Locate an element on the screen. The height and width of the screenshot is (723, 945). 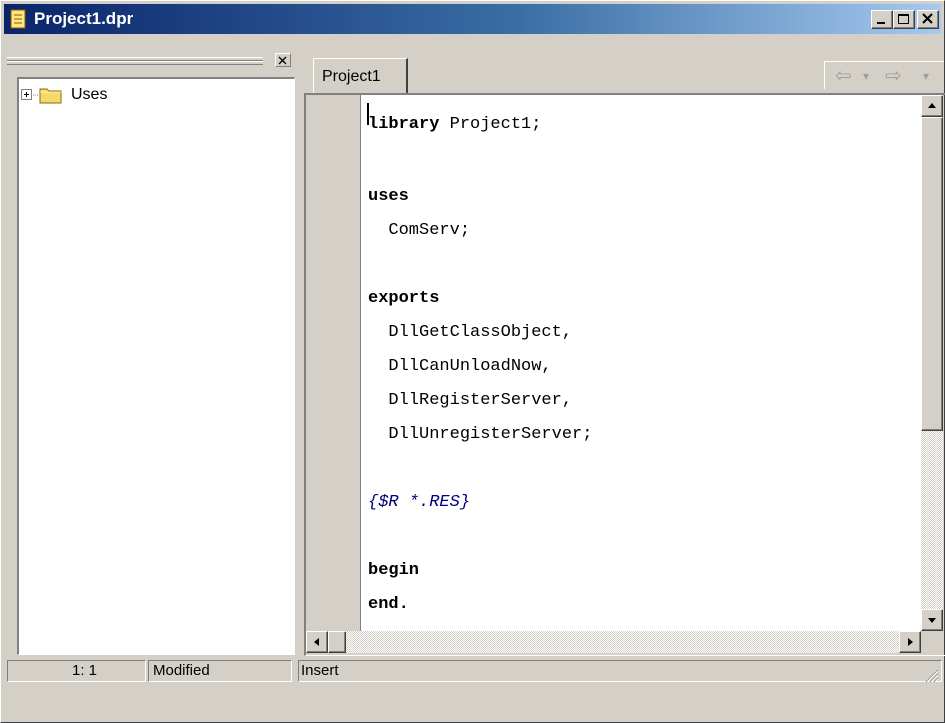
tree-item-label: Uses is located at coordinates (89, 94).